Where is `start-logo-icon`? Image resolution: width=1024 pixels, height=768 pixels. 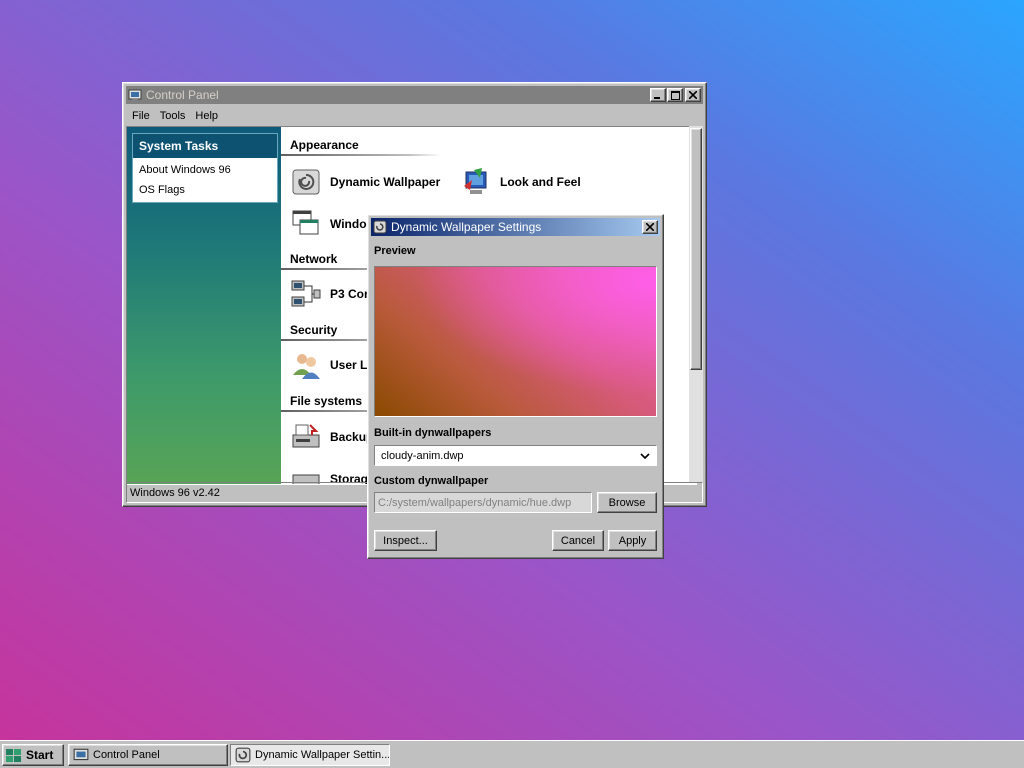
start-logo-icon is located at coordinates (13, 755).